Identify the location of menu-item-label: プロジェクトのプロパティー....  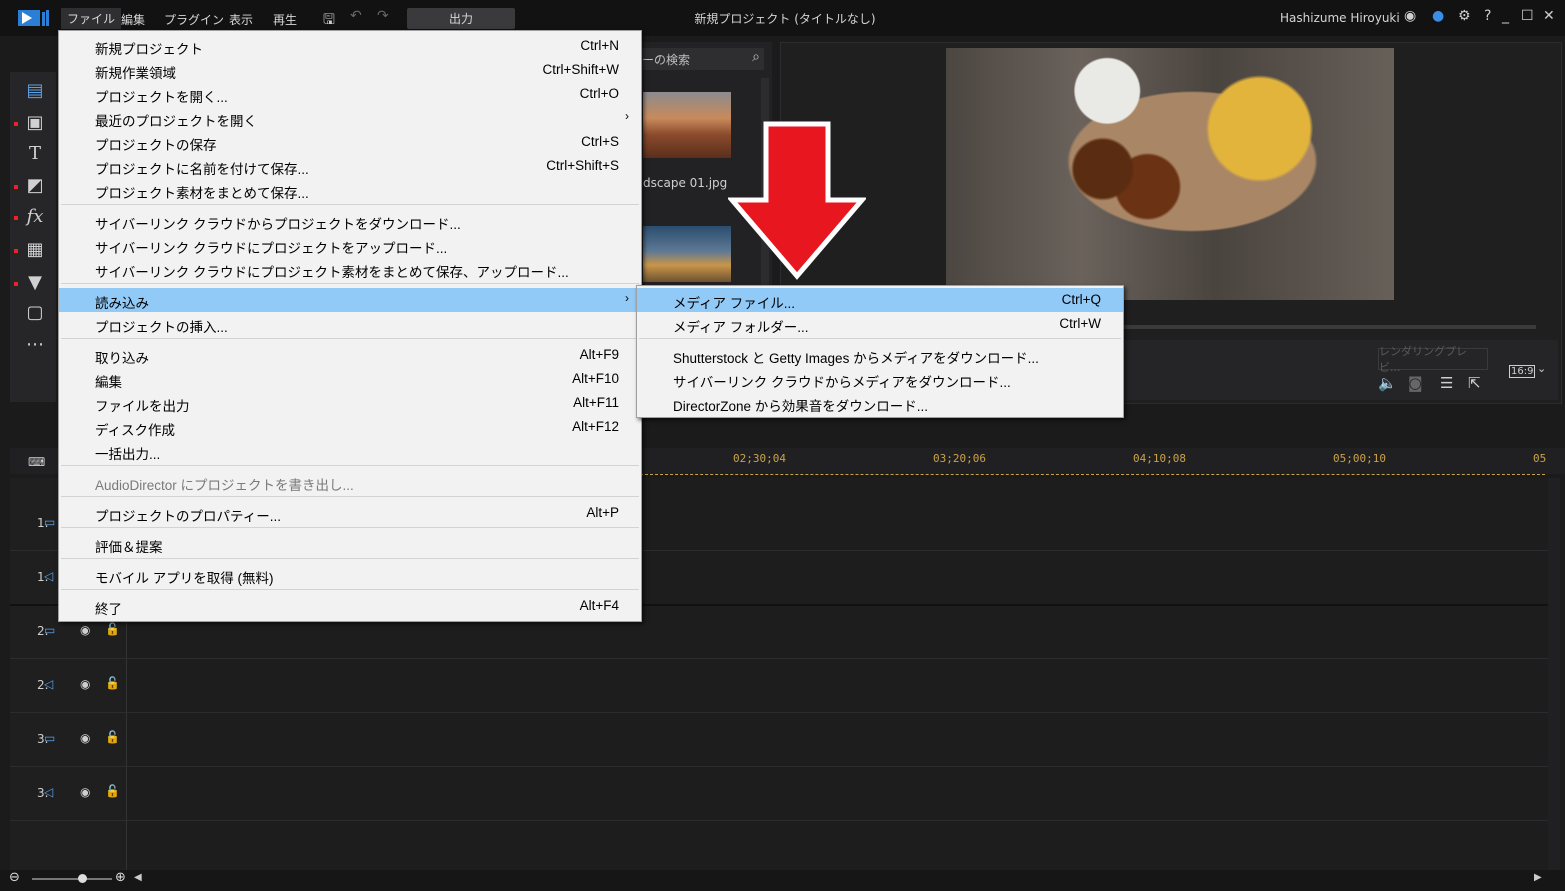
(188, 516).